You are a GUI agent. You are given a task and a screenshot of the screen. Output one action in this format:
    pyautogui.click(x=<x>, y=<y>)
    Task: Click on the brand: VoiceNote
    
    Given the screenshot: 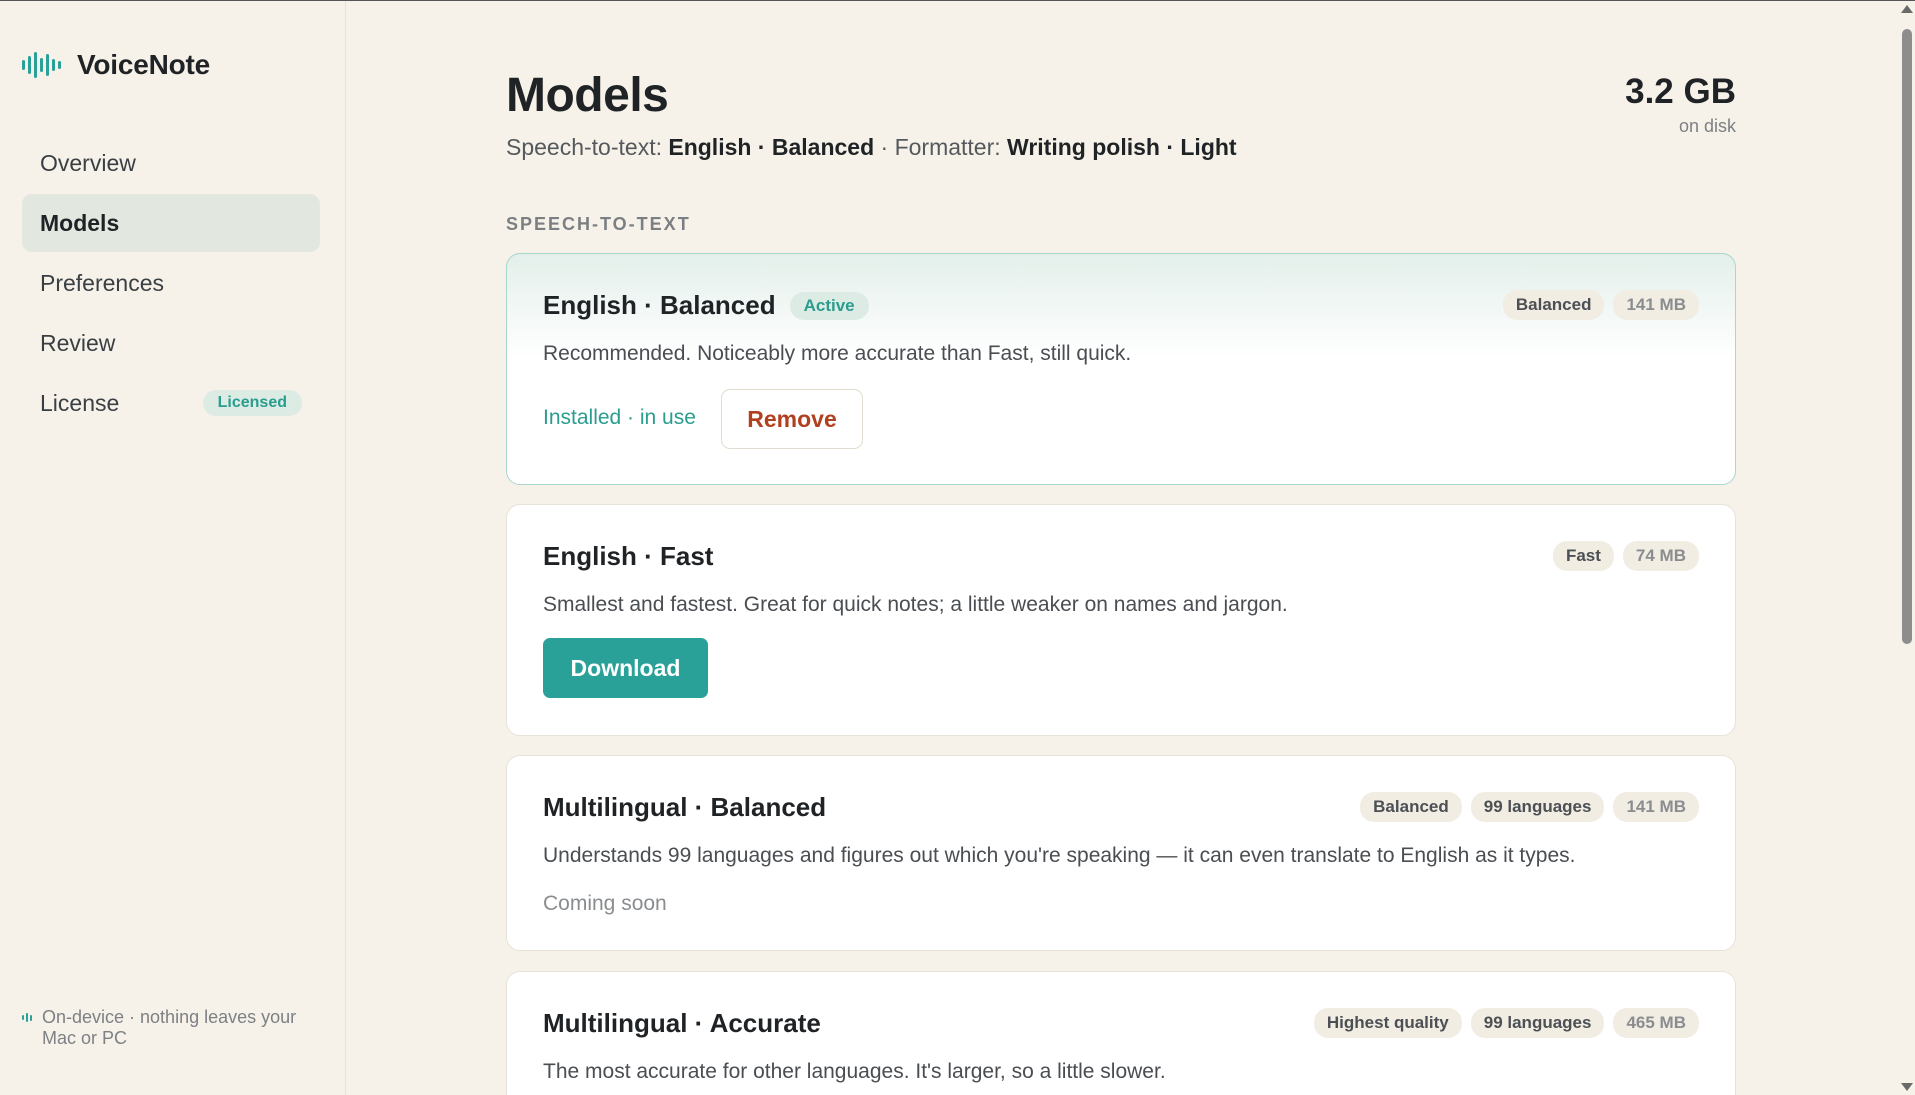 What is the action you would take?
    pyautogui.click(x=116, y=65)
    